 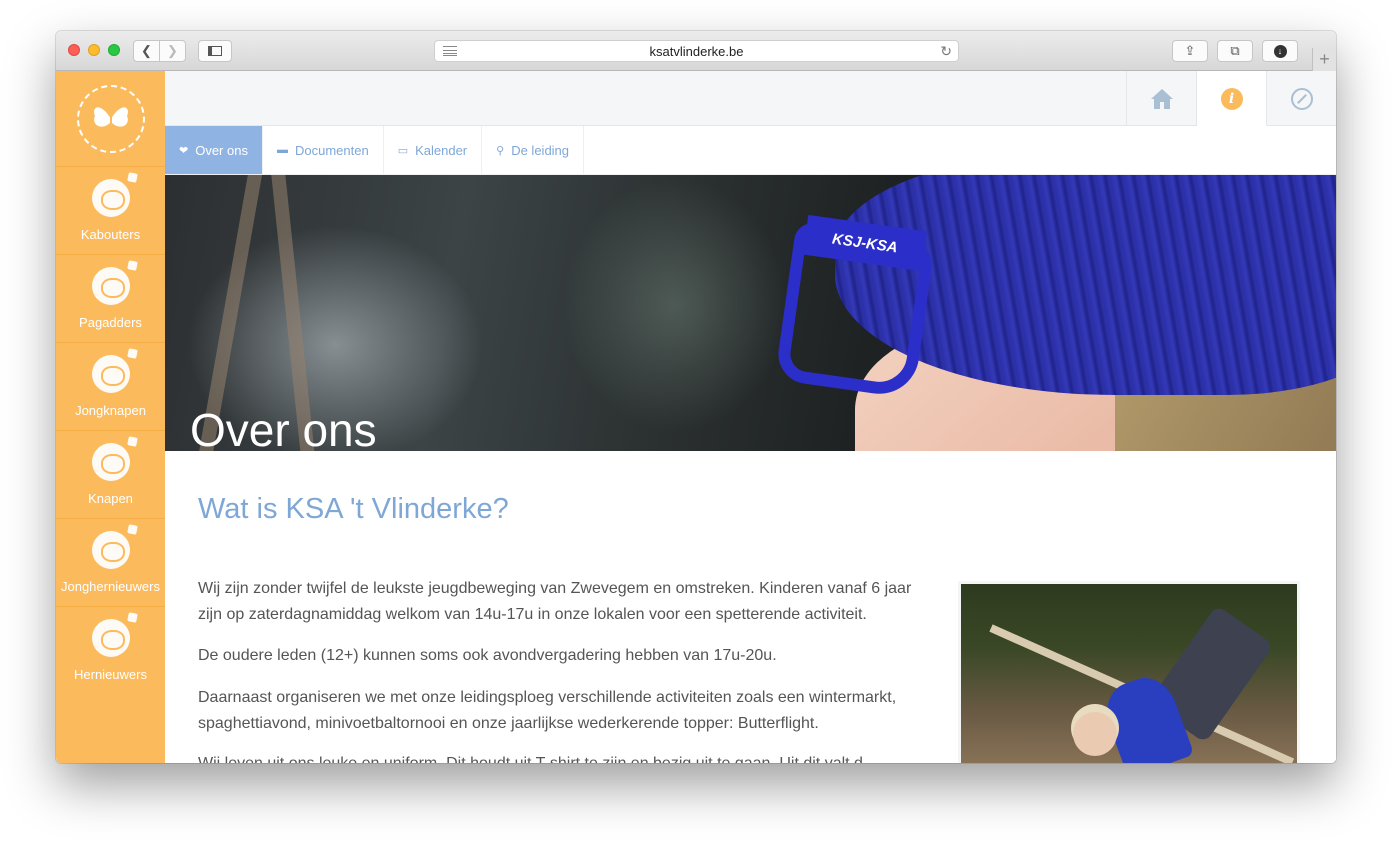 I want to click on tab-kalender: ▭ Kalender, so click(x=433, y=150).